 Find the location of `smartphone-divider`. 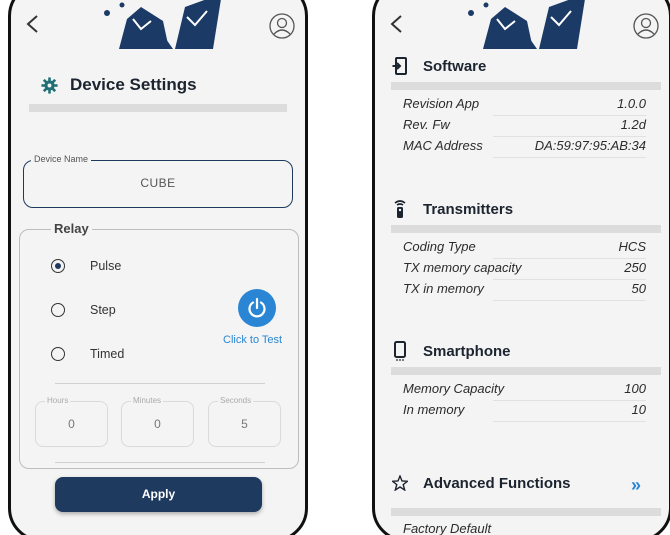

smartphone-divider is located at coordinates (526, 371).